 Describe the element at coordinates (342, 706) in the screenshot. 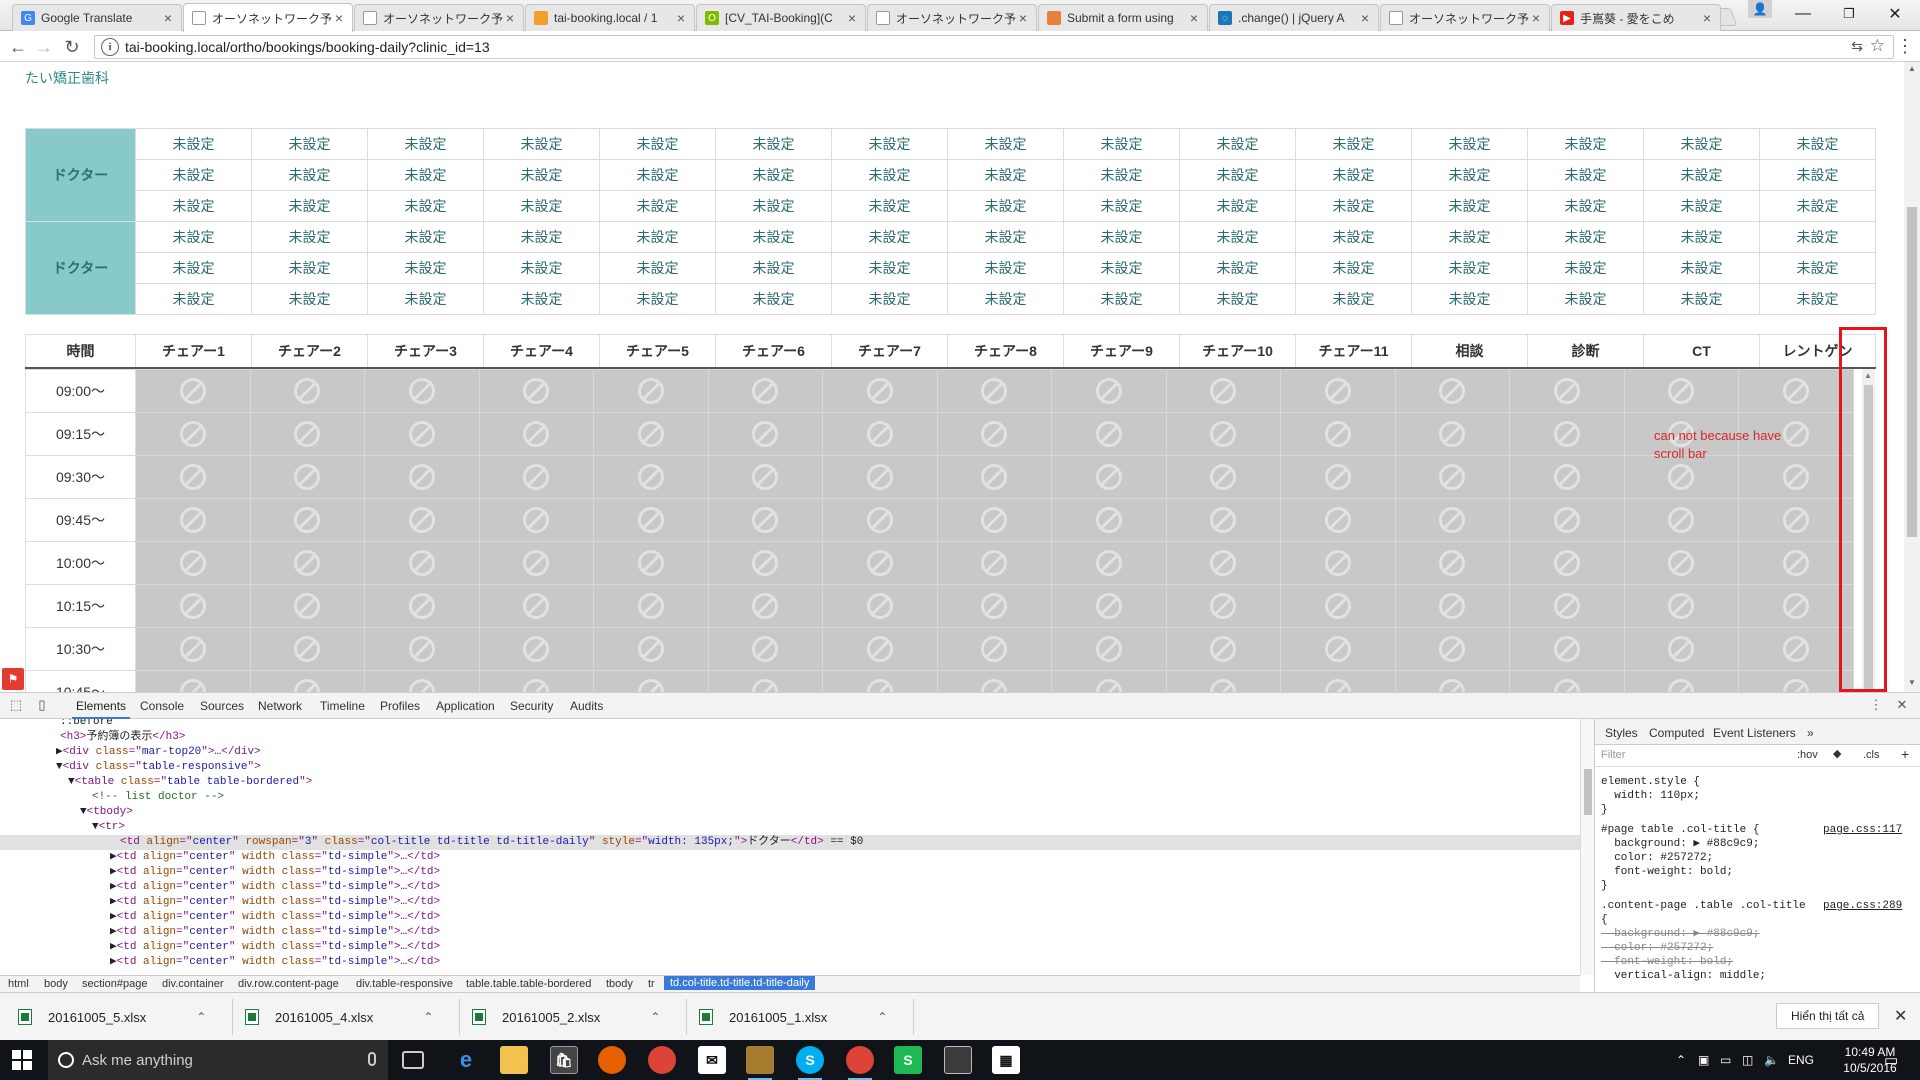

I see `devtools-tab: Timeline` at that location.